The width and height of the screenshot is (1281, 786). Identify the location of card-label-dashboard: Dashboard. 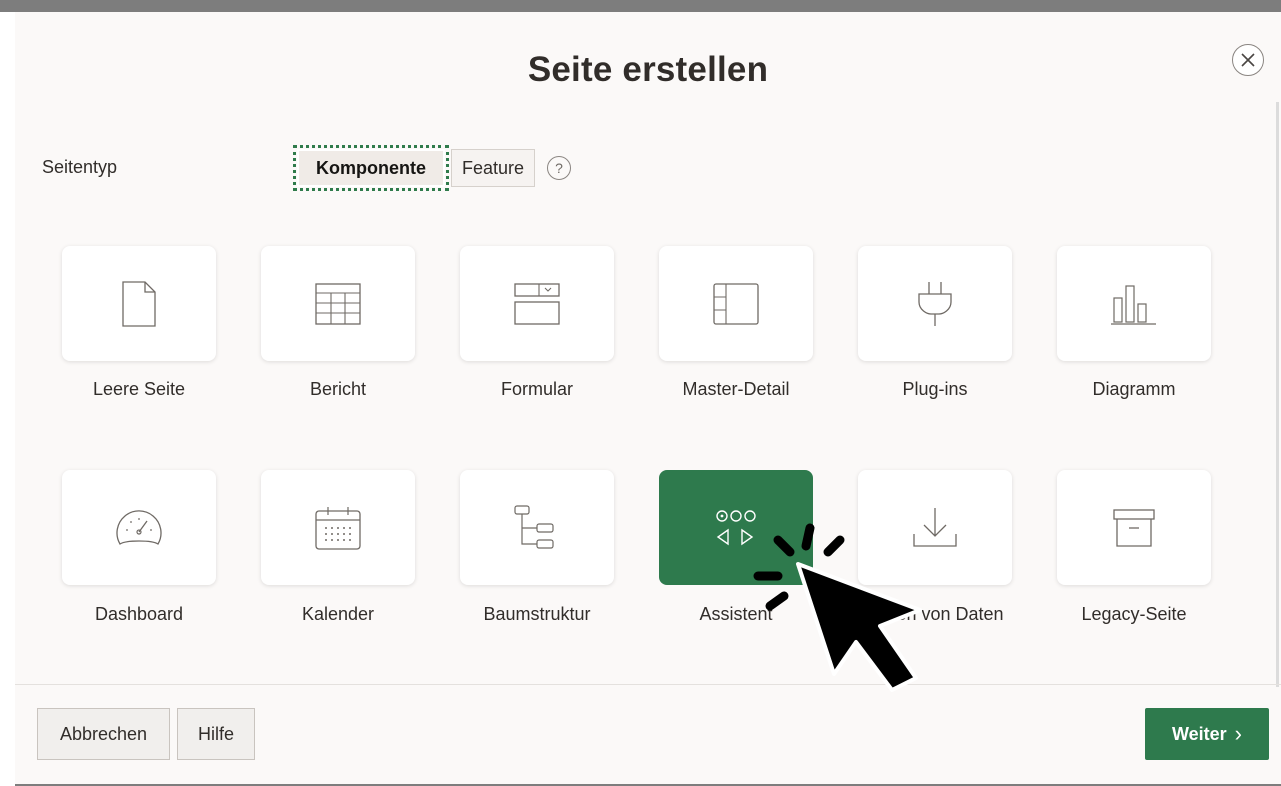
(139, 614).